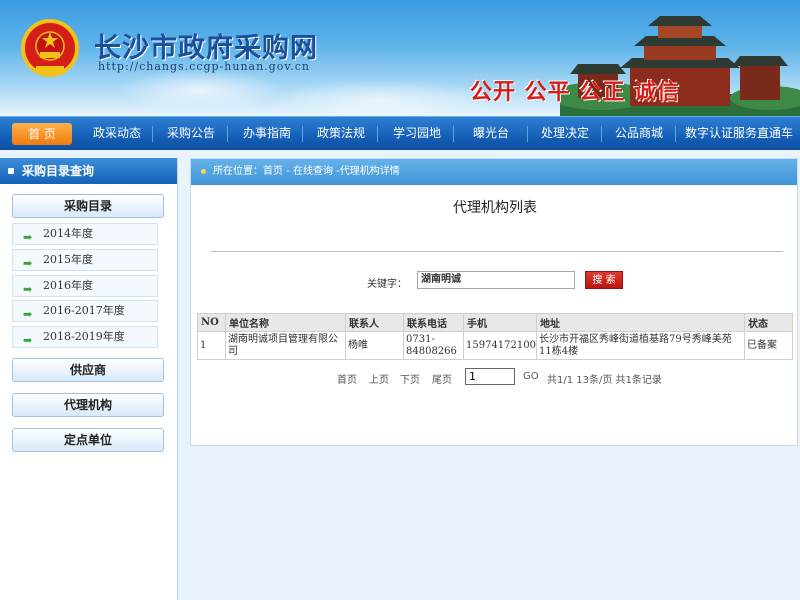  What do you see at coordinates (442, 378) in the screenshot?
I see `pager-last: 尾页` at bounding box center [442, 378].